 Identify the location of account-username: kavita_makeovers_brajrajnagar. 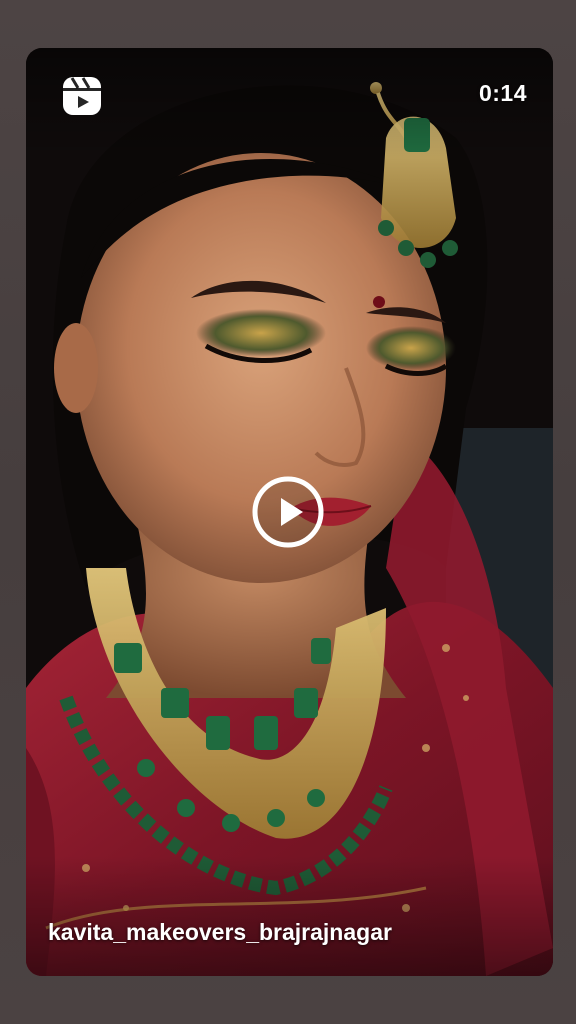
(220, 932).